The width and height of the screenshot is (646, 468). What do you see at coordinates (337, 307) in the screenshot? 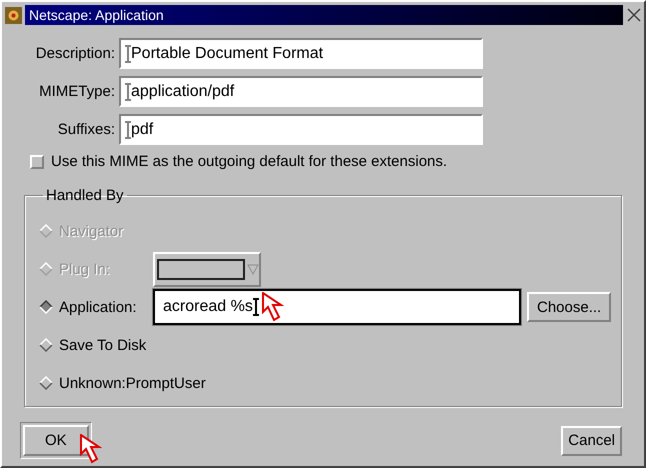
I see `application-field: acroread %s` at bounding box center [337, 307].